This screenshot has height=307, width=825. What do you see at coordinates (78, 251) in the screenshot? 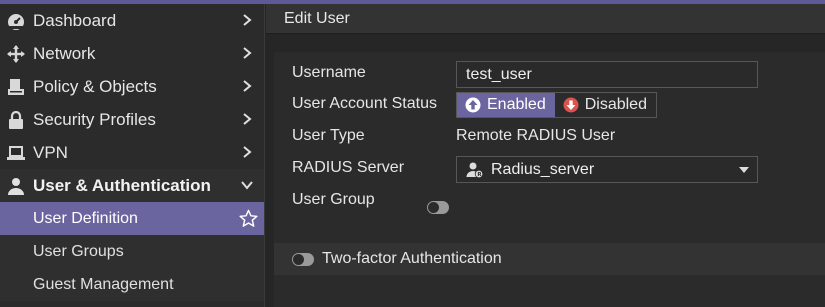
I see `sidebar-subitem-label: User Groups` at bounding box center [78, 251].